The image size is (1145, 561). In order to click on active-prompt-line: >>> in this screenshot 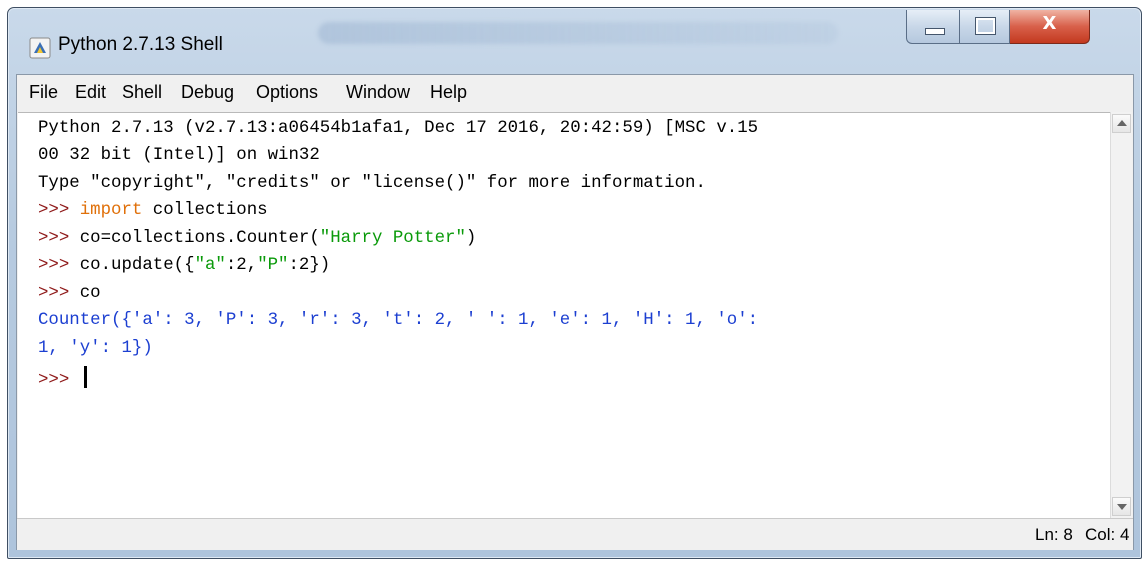, I will do `click(62, 378)`.